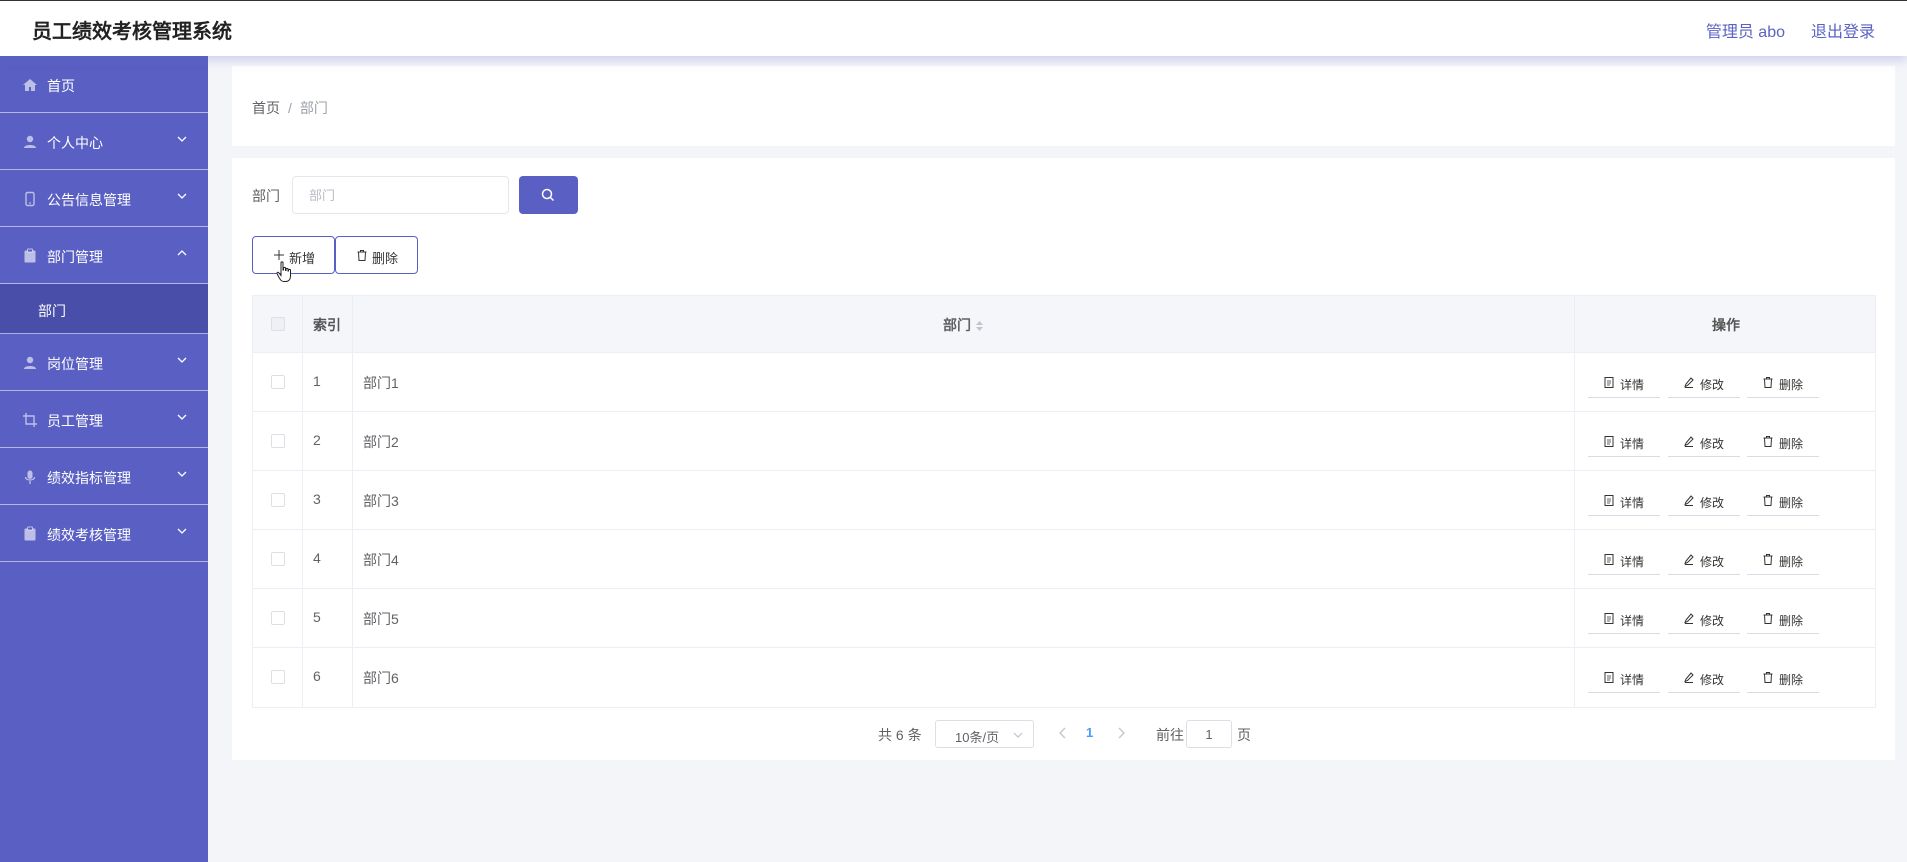 The height and width of the screenshot is (862, 1907). I want to click on row-index-cell: 2, so click(328, 441).